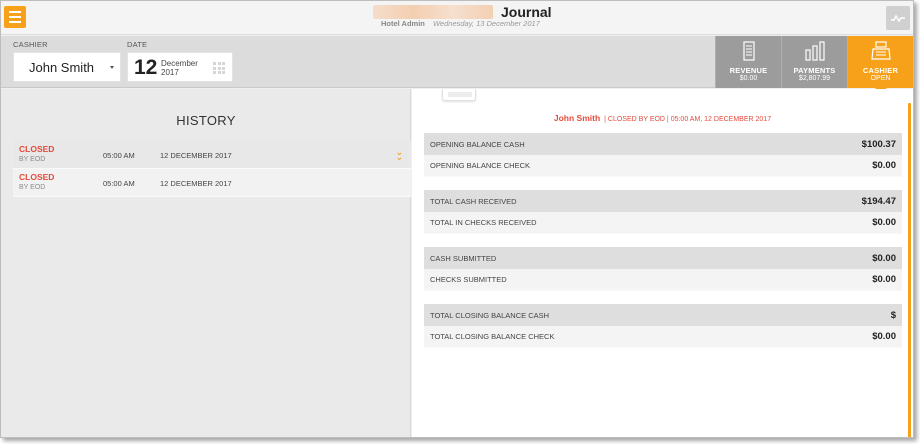  I want to click on history-title: HISTORY, so click(206, 120).